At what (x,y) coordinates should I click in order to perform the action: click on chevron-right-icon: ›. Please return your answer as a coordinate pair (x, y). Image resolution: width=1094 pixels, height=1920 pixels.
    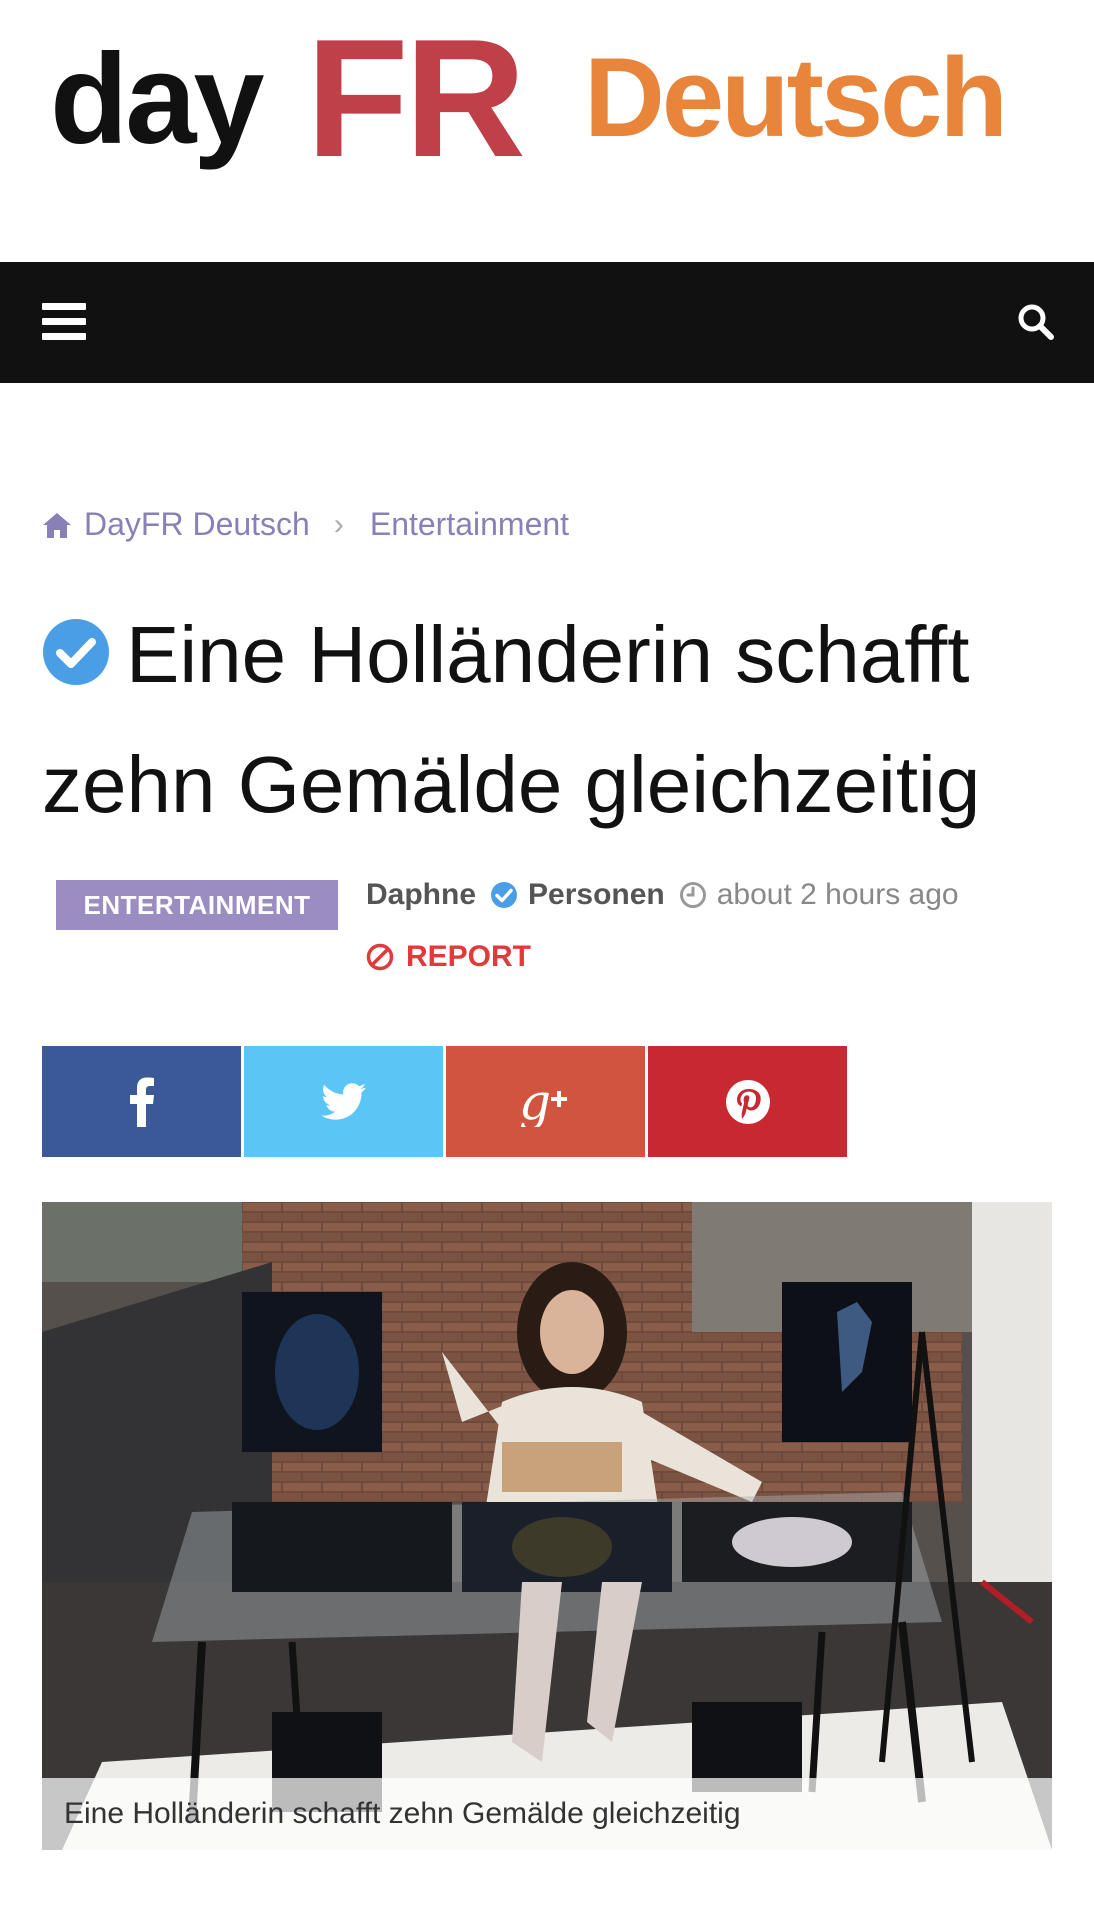
    Looking at the image, I should click on (338, 524).